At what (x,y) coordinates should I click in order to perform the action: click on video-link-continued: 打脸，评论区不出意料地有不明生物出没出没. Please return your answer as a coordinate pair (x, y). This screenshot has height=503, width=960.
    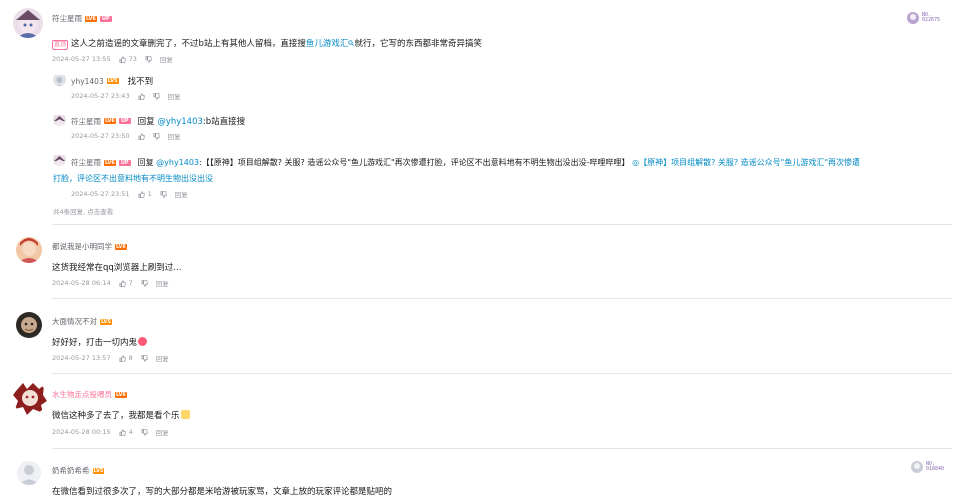
    Looking at the image, I should click on (133, 178).